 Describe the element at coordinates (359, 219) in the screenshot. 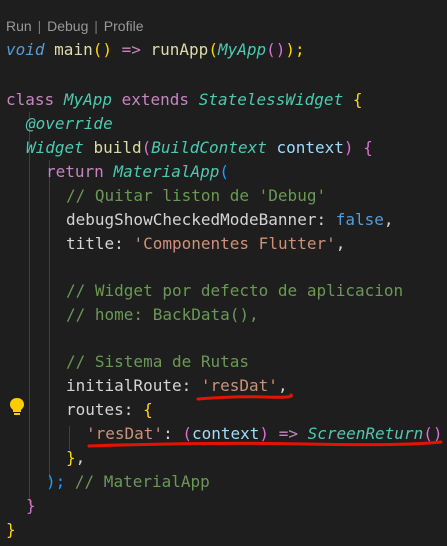

I see `literal-false: false` at that location.